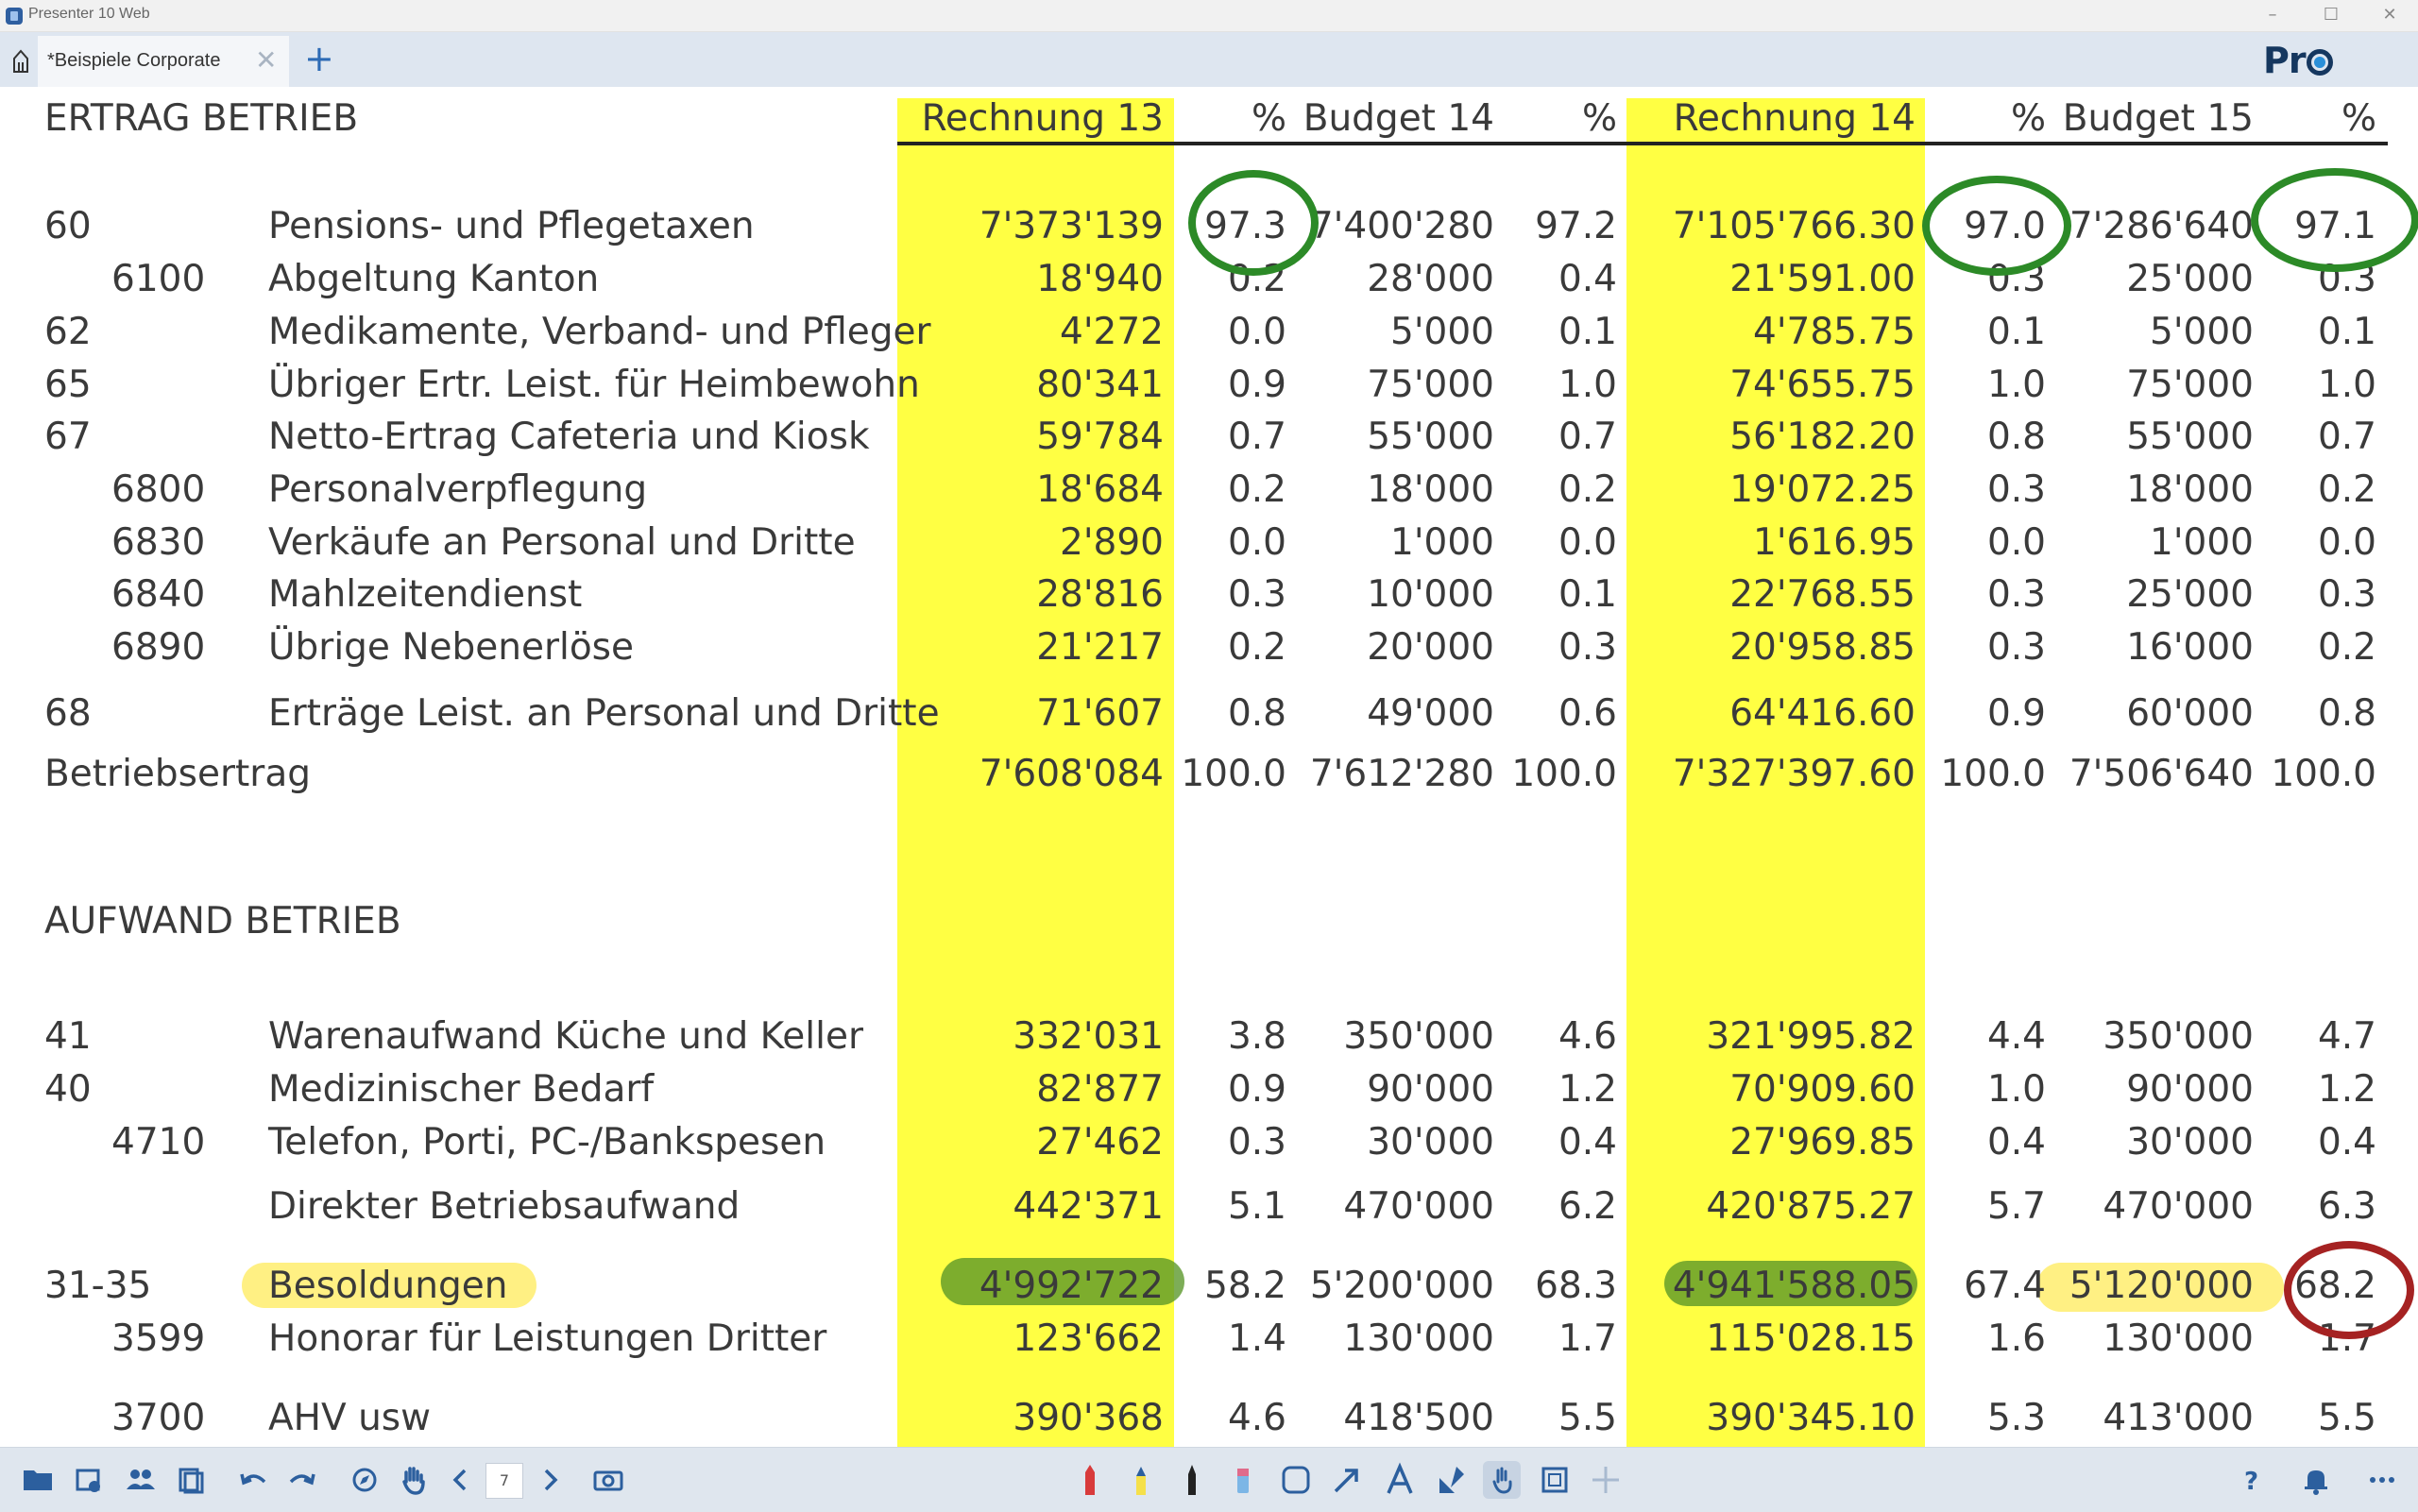 The height and width of the screenshot is (1512, 2418). I want to click on table-cell: 60'000, so click(2190, 713).